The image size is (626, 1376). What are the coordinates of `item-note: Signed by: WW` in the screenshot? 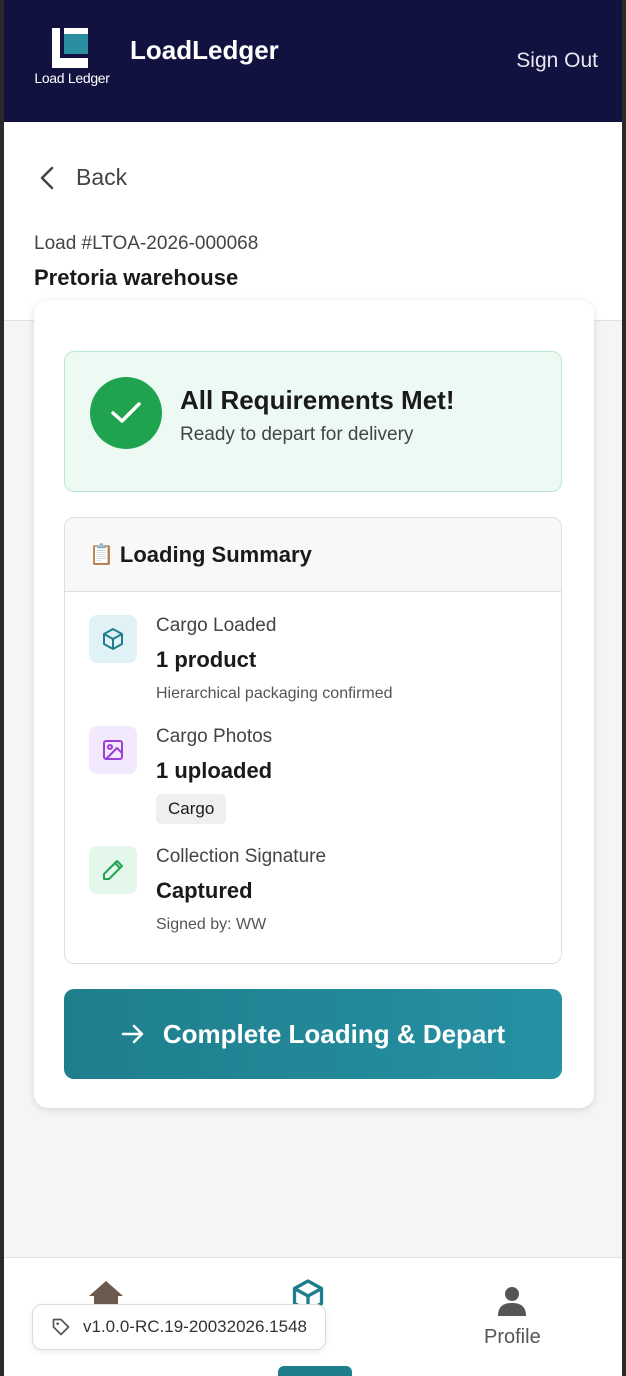 It's located at (211, 924).